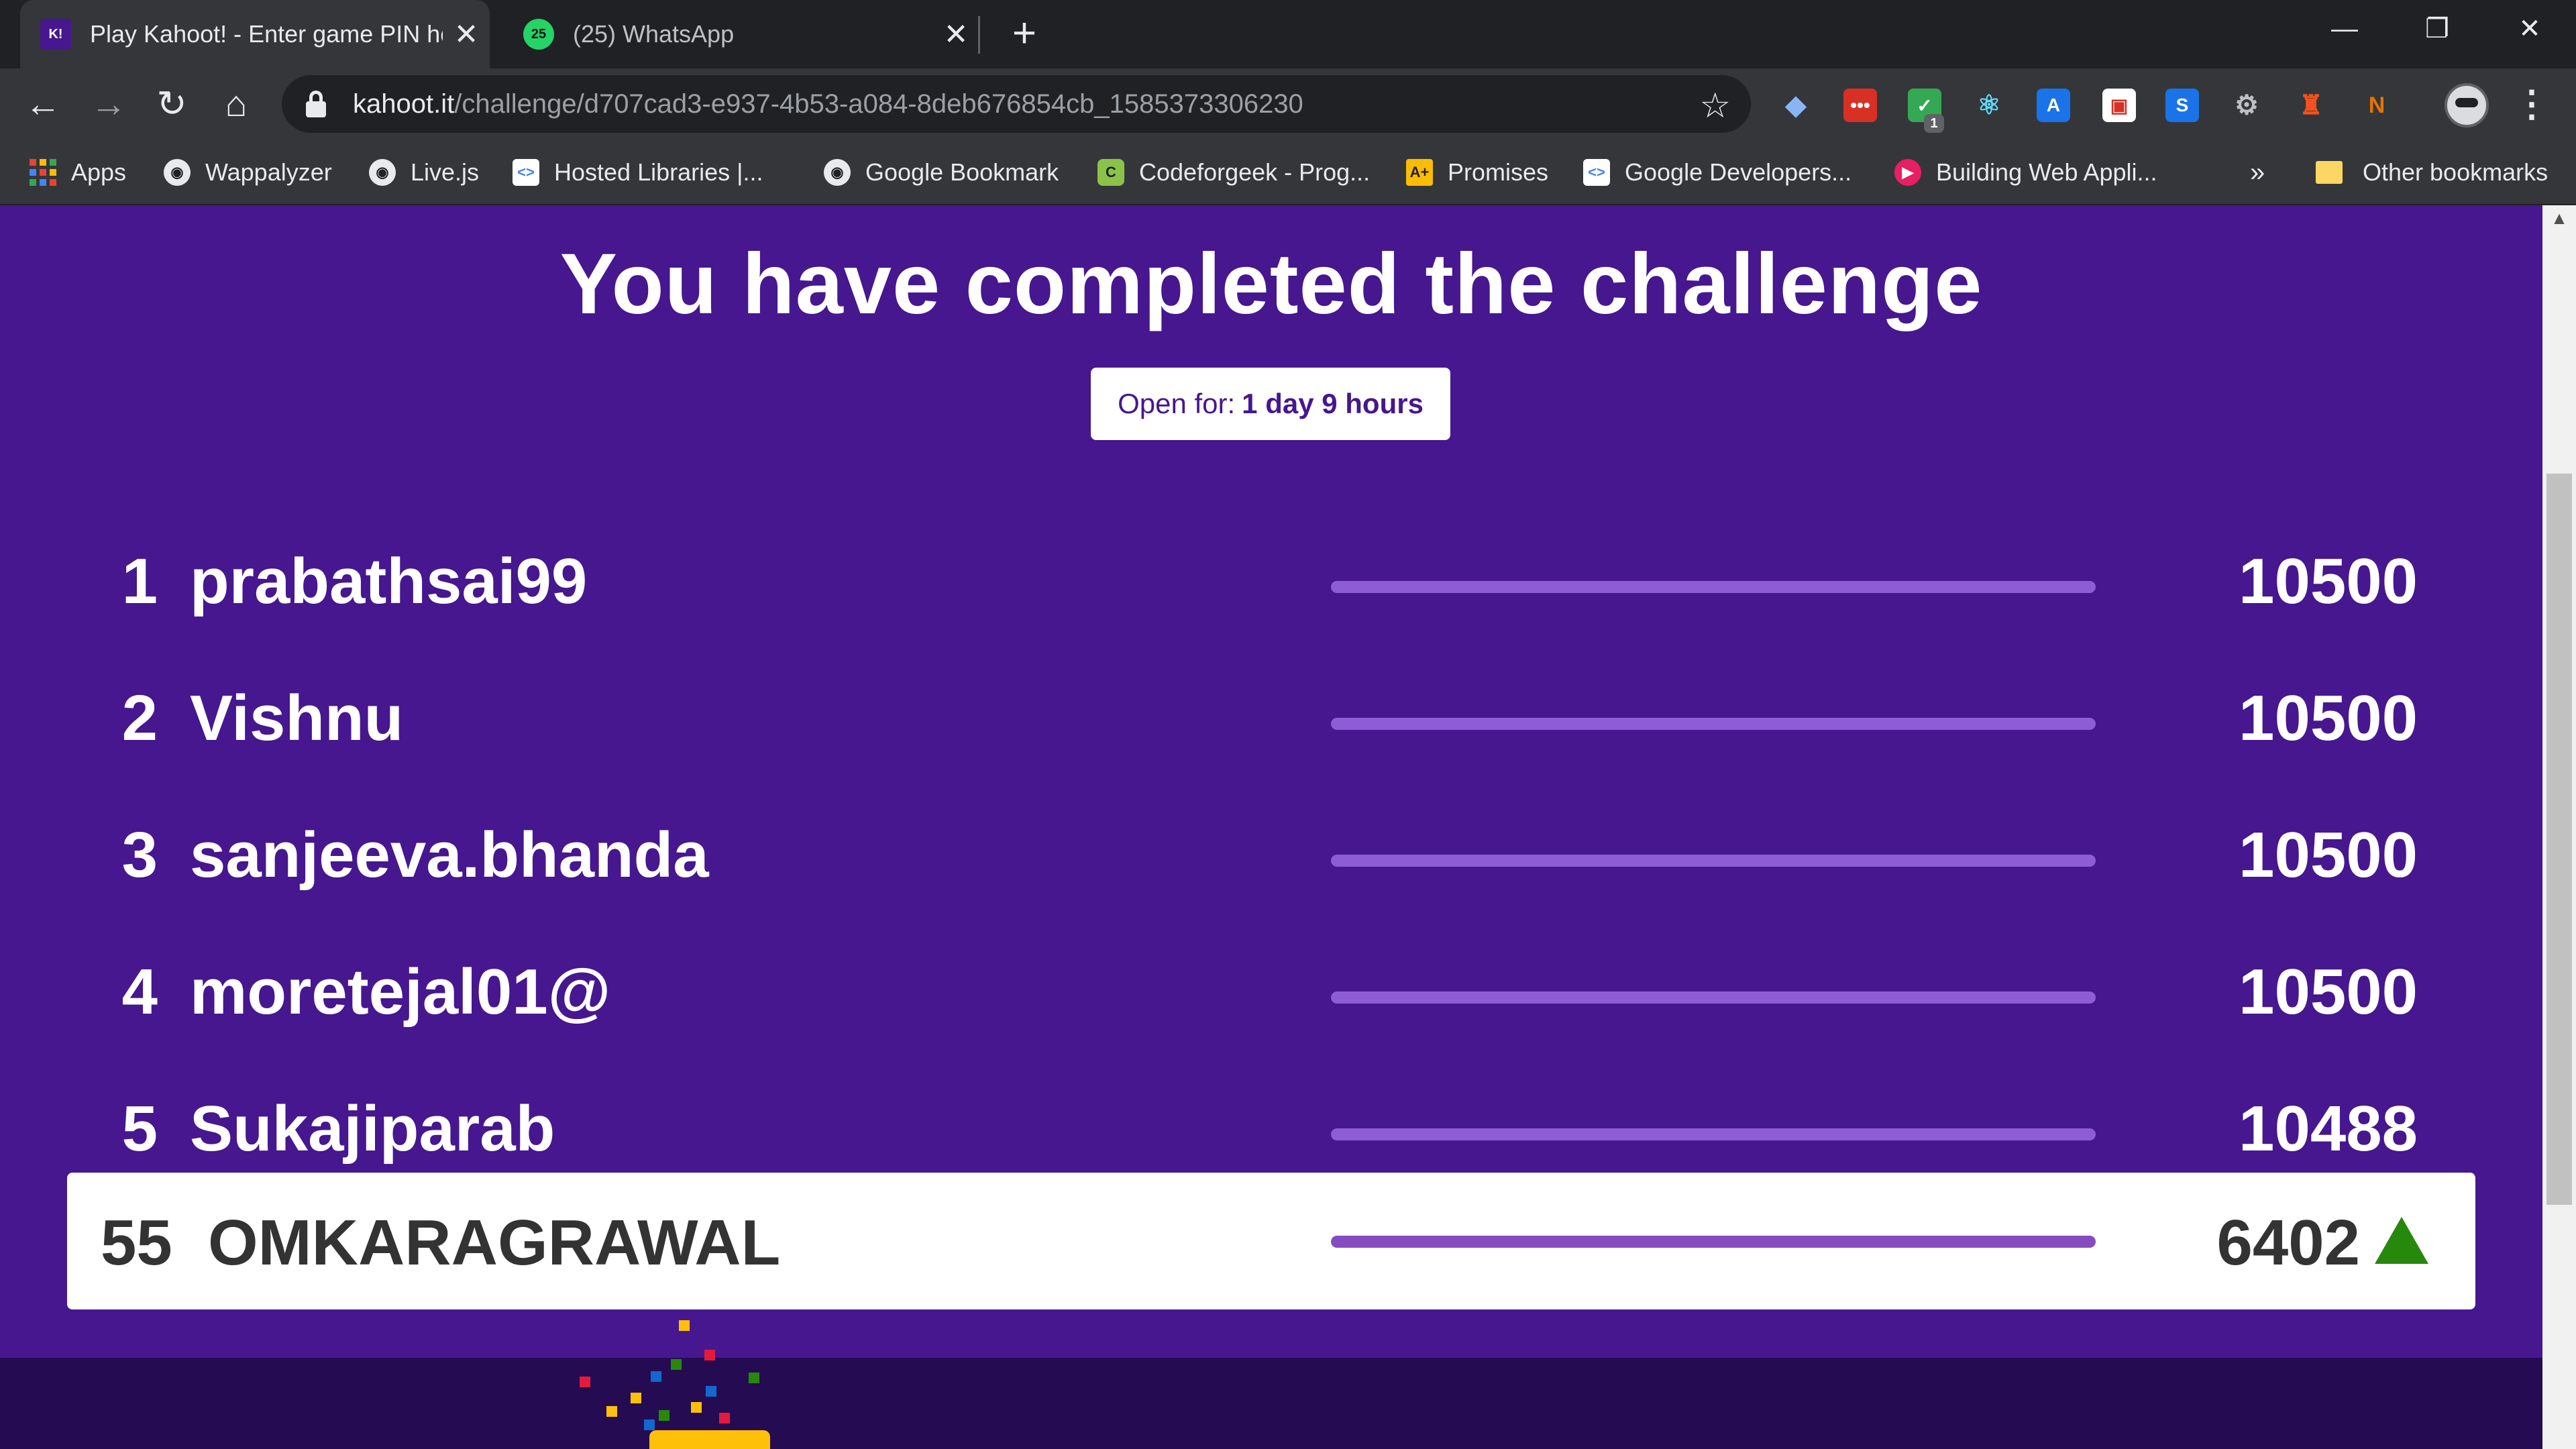 The width and height of the screenshot is (2576, 1449). Describe the element at coordinates (1596, 172) in the screenshot. I see `code-icon: <>` at that location.